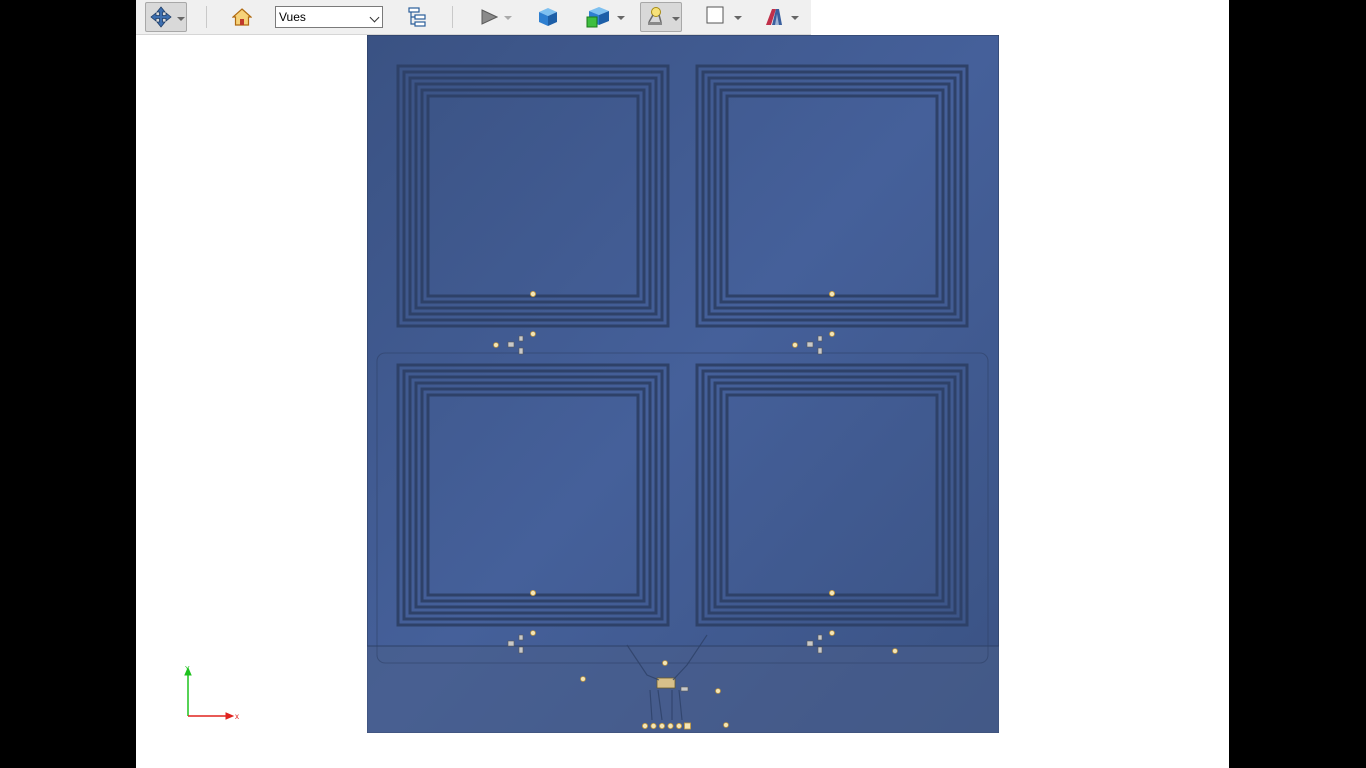  Describe the element at coordinates (655, 17) in the screenshot. I see `lamp-icon` at that location.